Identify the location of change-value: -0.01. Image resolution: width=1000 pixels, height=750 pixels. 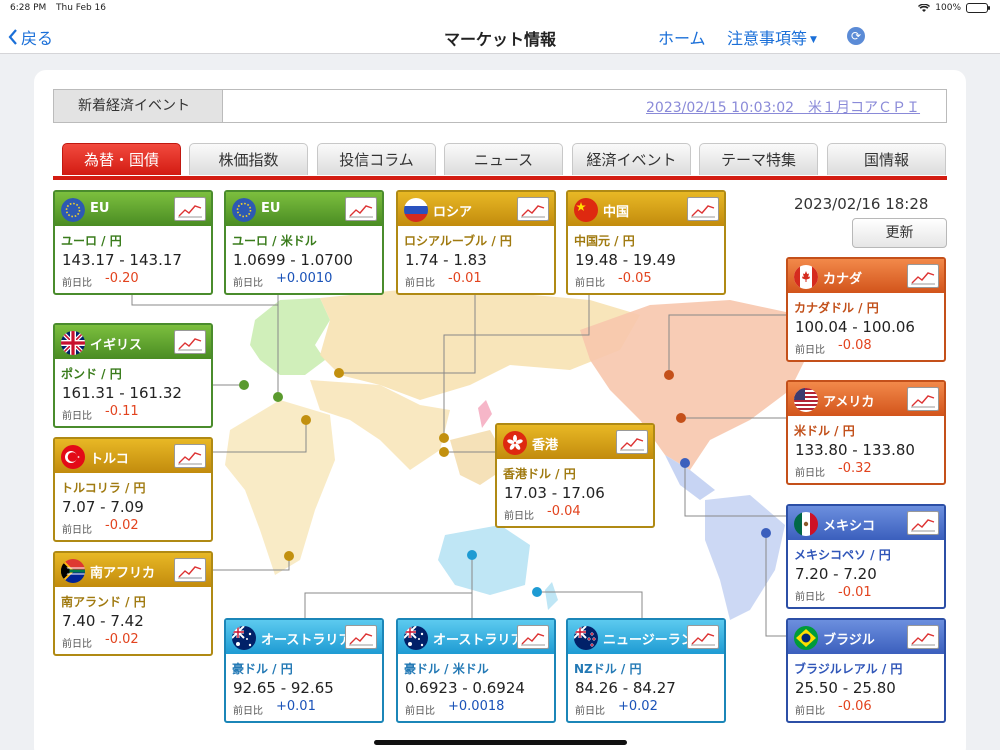
(855, 592).